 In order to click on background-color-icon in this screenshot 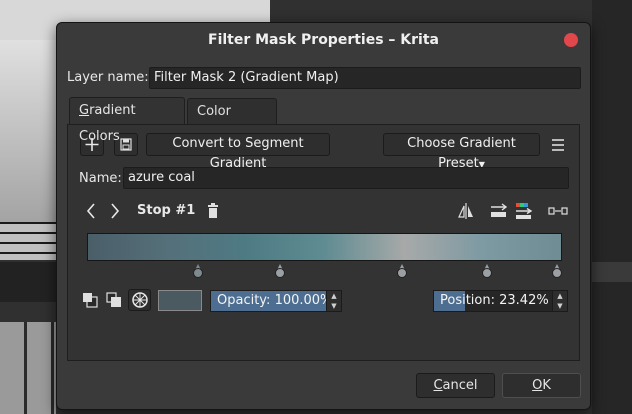, I will do `click(114, 300)`.